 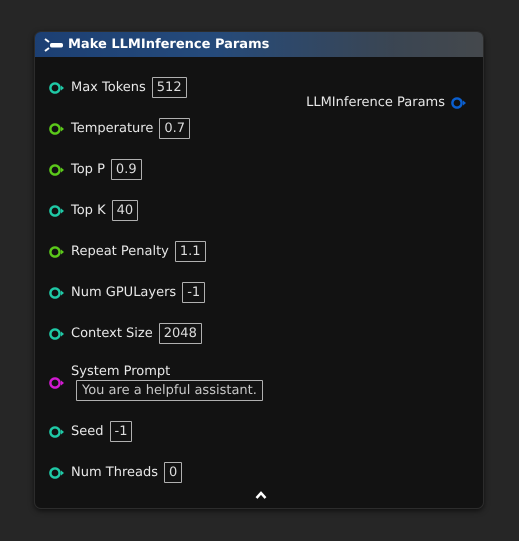 What do you see at coordinates (123, 293) in the screenshot?
I see `pin-label: Num GPULayers` at bounding box center [123, 293].